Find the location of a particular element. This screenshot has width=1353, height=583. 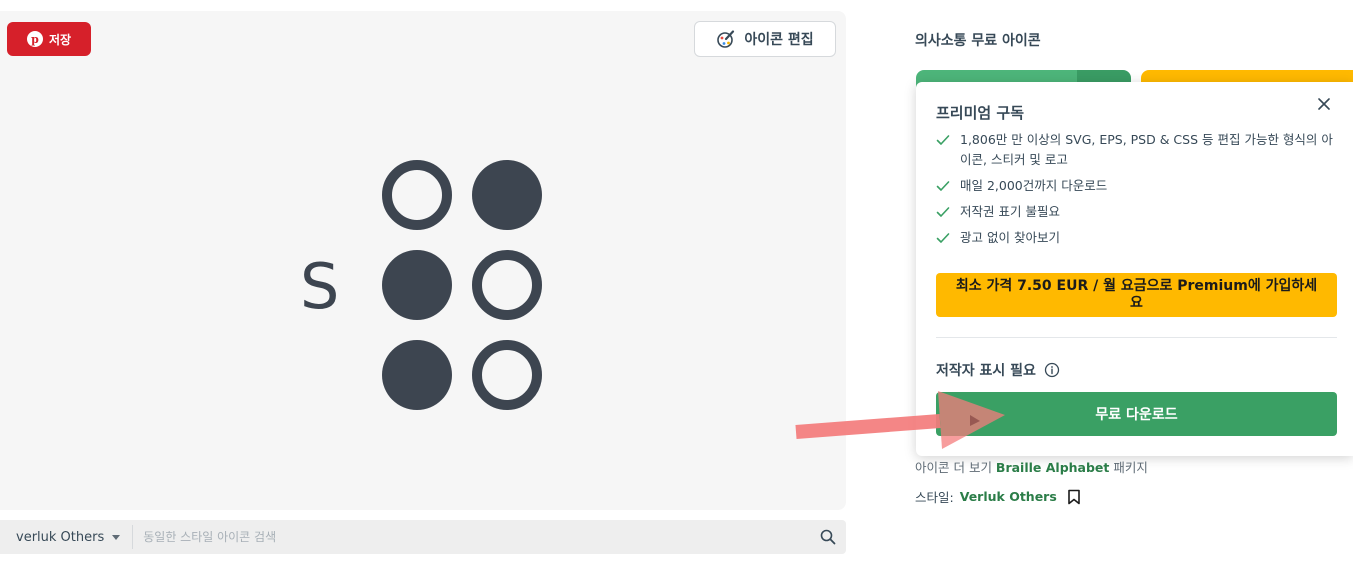

style-row: 스타일: Verluk Others is located at coordinates (998, 496).